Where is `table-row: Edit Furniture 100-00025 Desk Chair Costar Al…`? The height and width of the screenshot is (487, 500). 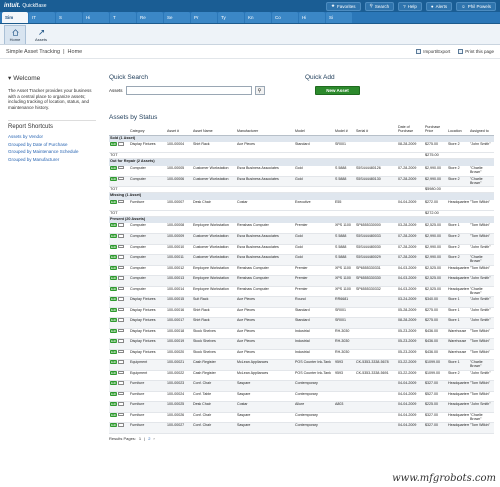
table-row: Edit Furniture 100-00025 Desk Chair Costar Al… is located at coordinates (301, 407).